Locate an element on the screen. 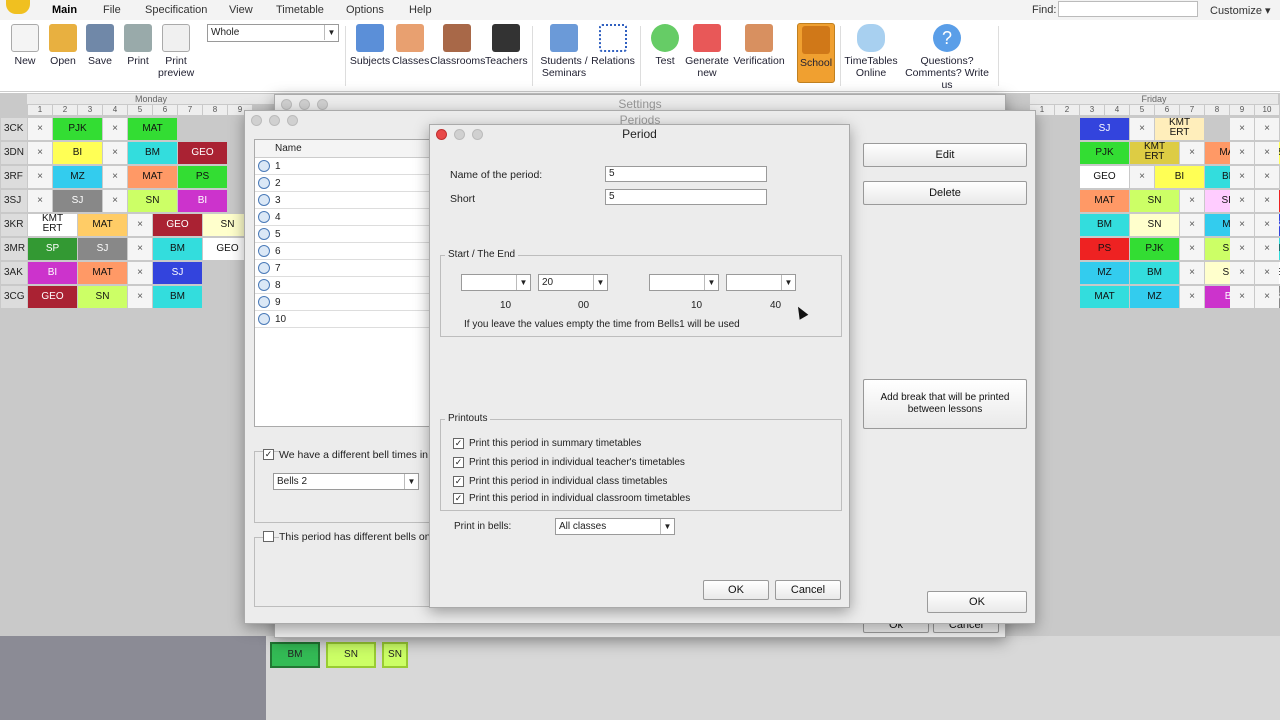  print-bells-select: All classes ▼ is located at coordinates (615, 526).